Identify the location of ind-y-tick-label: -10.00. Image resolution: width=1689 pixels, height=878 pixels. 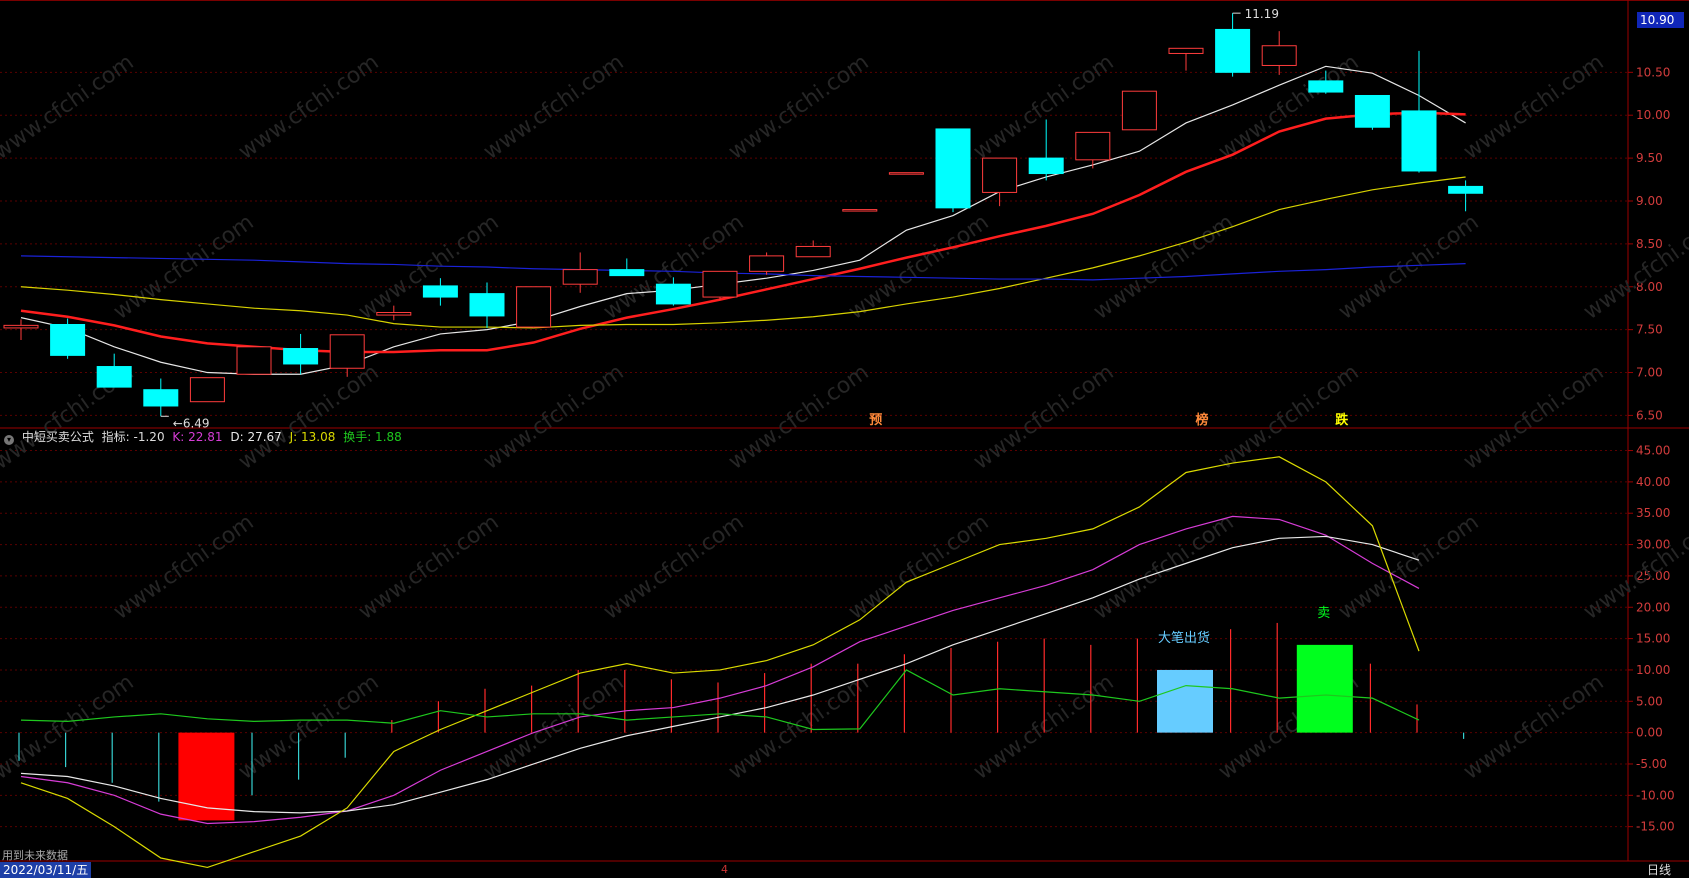
(1655, 795).